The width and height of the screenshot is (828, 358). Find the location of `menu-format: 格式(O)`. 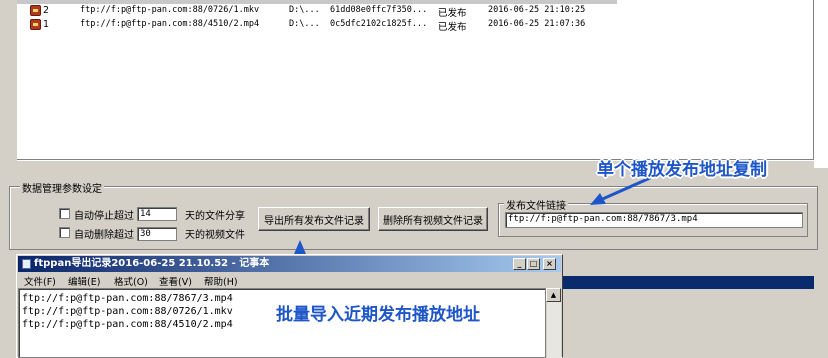

menu-format: 格式(O) is located at coordinates (131, 281).